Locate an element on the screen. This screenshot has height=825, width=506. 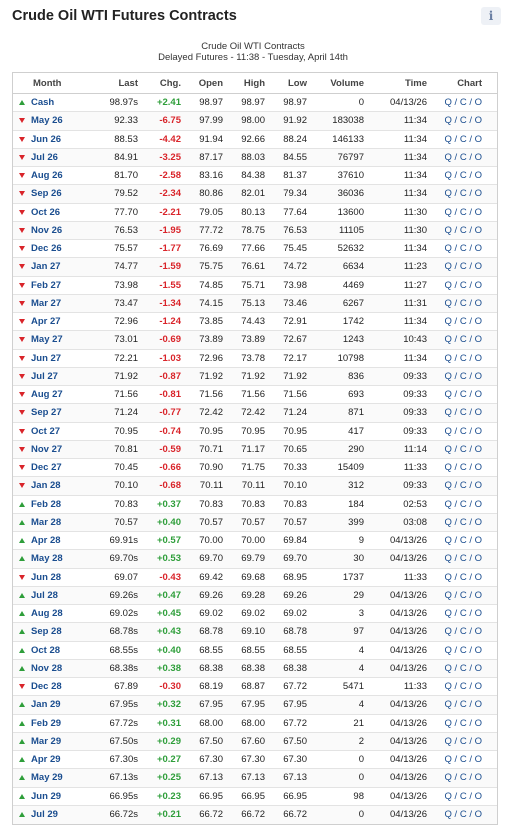
contract-month-link: Feb 27 is located at coordinates (46, 285).